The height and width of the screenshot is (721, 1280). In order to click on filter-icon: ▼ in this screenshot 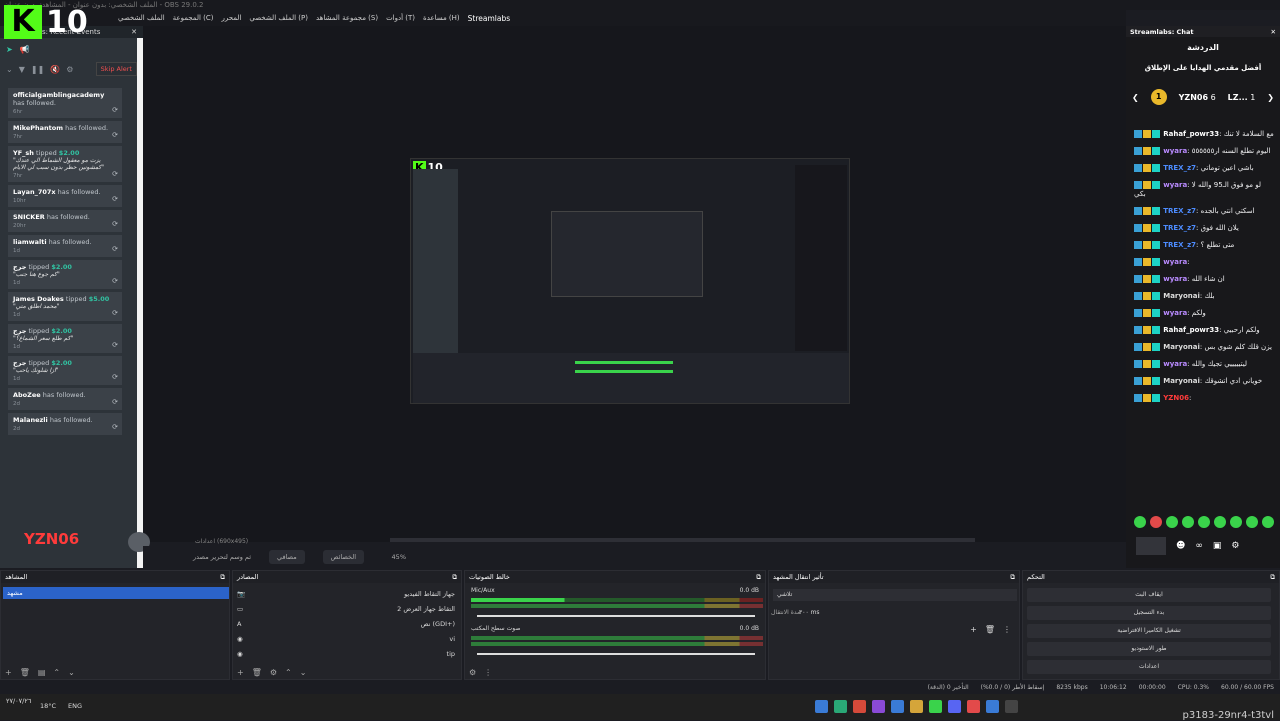, I will do `click(22, 69)`.